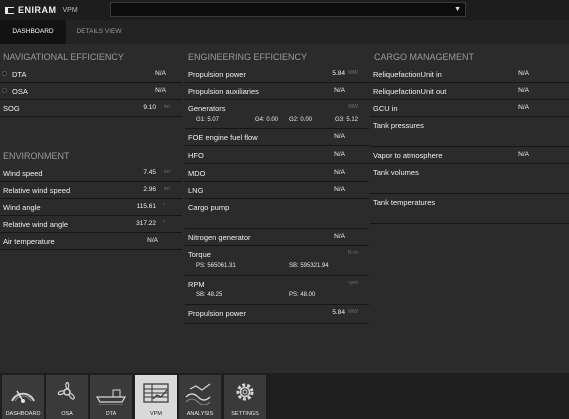 This screenshot has height=419, width=569. I want to click on reliquefaction-out-value: N/A, so click(523, 90).